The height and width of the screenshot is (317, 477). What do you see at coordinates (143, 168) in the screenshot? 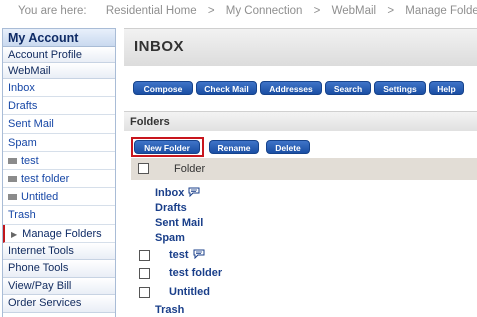
I see `select-all-checkbox` at bounding box center [143, 168].